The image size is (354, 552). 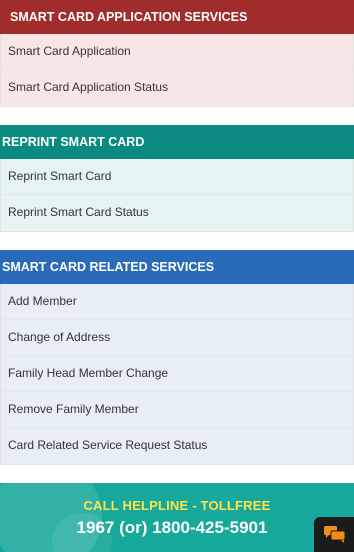 What do you see at coordinates (177, 338) in the screenshot?
I see `link-change-of-address: Change of Address` at bounding box center [177, 338].